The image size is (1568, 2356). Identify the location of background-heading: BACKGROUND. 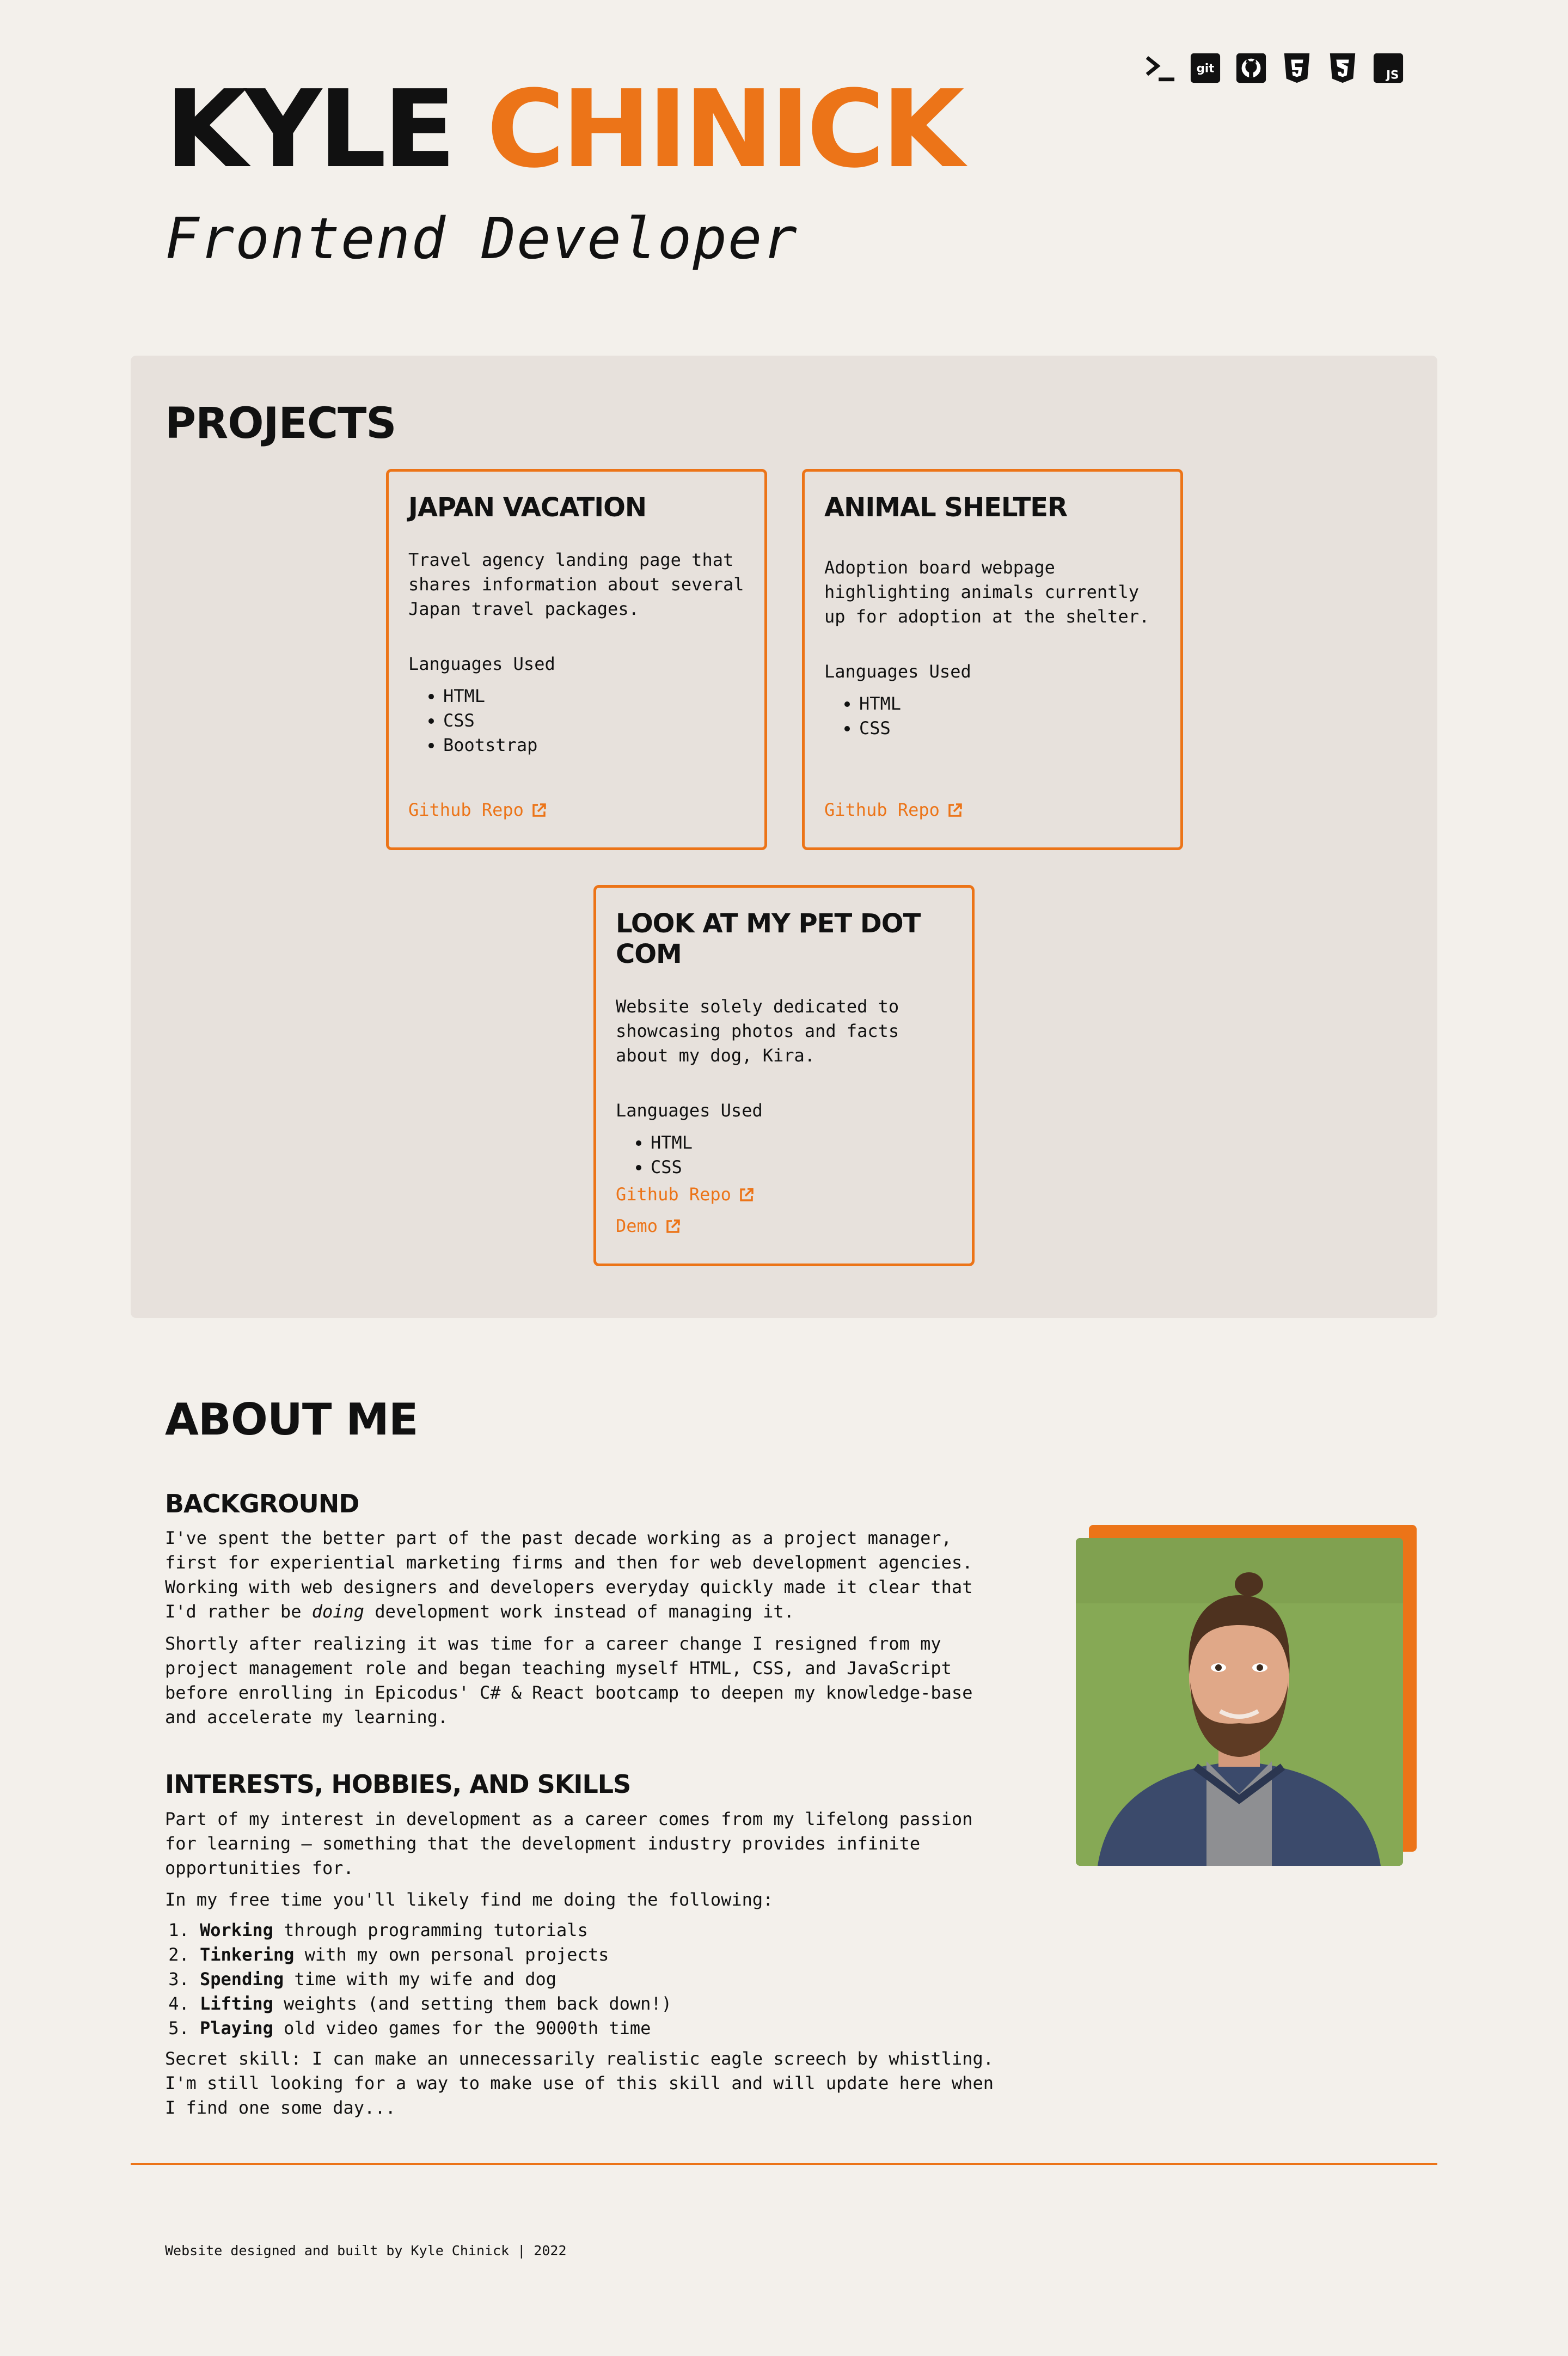
(262, 1504).